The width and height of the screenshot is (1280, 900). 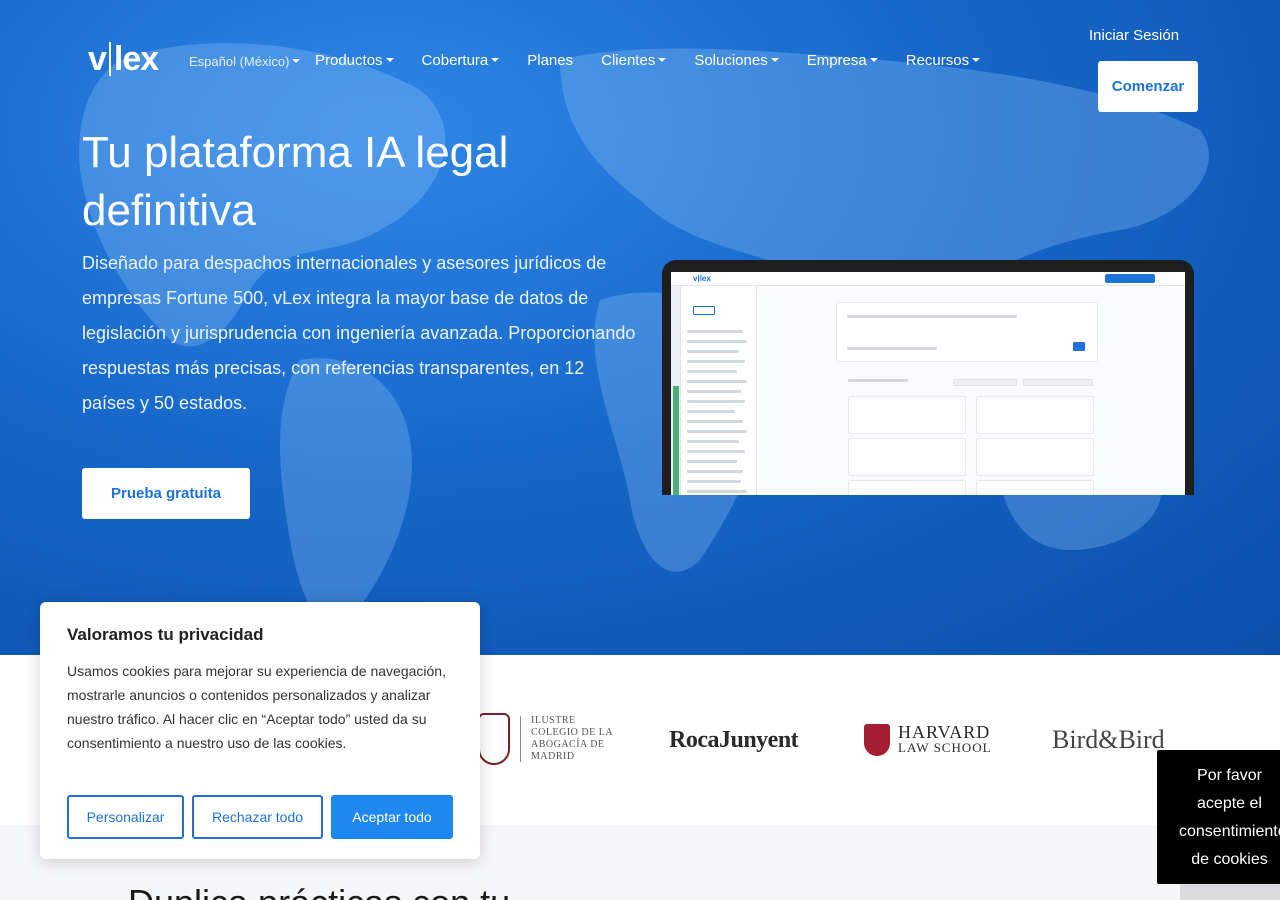 I want to click on language-selector: Español (México), so click(x=245, y=61).